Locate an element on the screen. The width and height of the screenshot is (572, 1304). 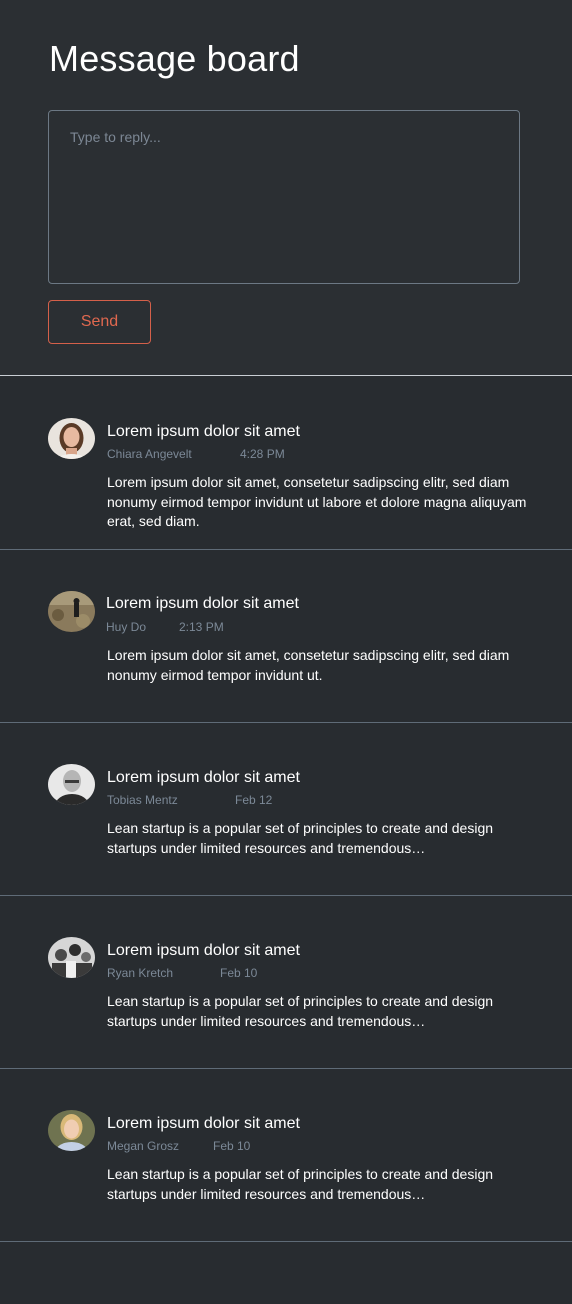
bald-man-bw-avatar is located at coordinates (71, 784).